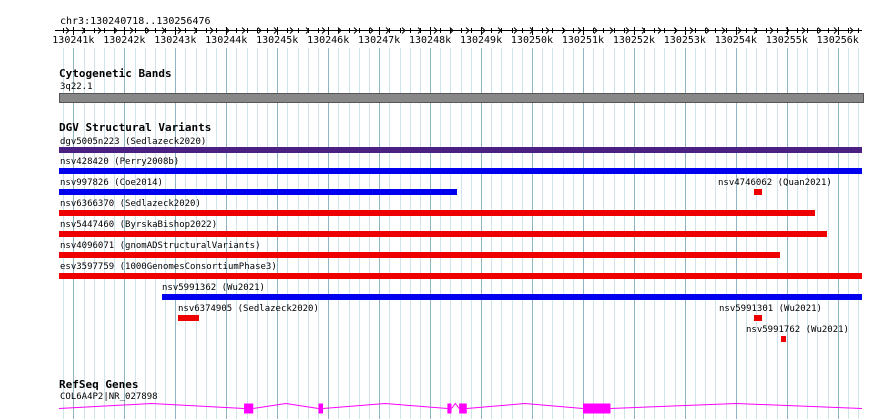 The height and width of the screenshot is (419, 890). Describe the element at coordinates (379, 40) in the screenshot. I see `ruler-tick-label: 130247k` at that location.